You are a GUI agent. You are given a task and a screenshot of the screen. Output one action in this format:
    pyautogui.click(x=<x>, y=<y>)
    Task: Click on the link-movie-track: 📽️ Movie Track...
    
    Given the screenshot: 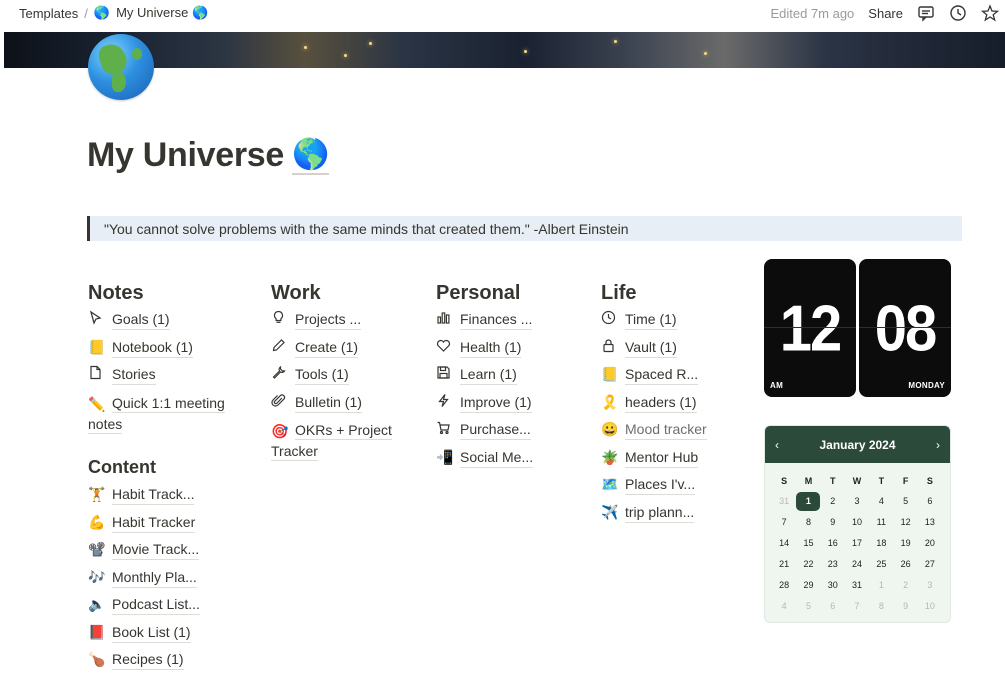 What is the action you would take?
    pyautogui.click(x=168, y=554)
    